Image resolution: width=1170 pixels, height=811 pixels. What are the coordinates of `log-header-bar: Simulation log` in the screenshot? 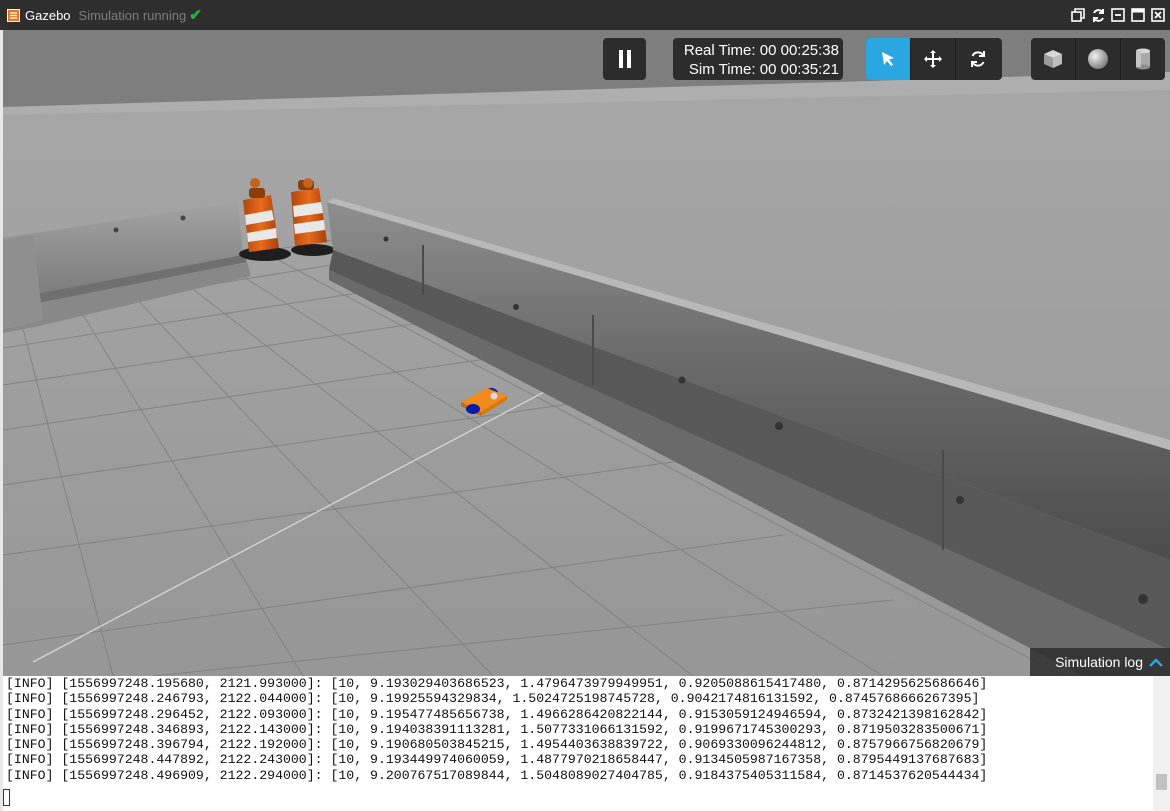 It's located at (1100, 662).